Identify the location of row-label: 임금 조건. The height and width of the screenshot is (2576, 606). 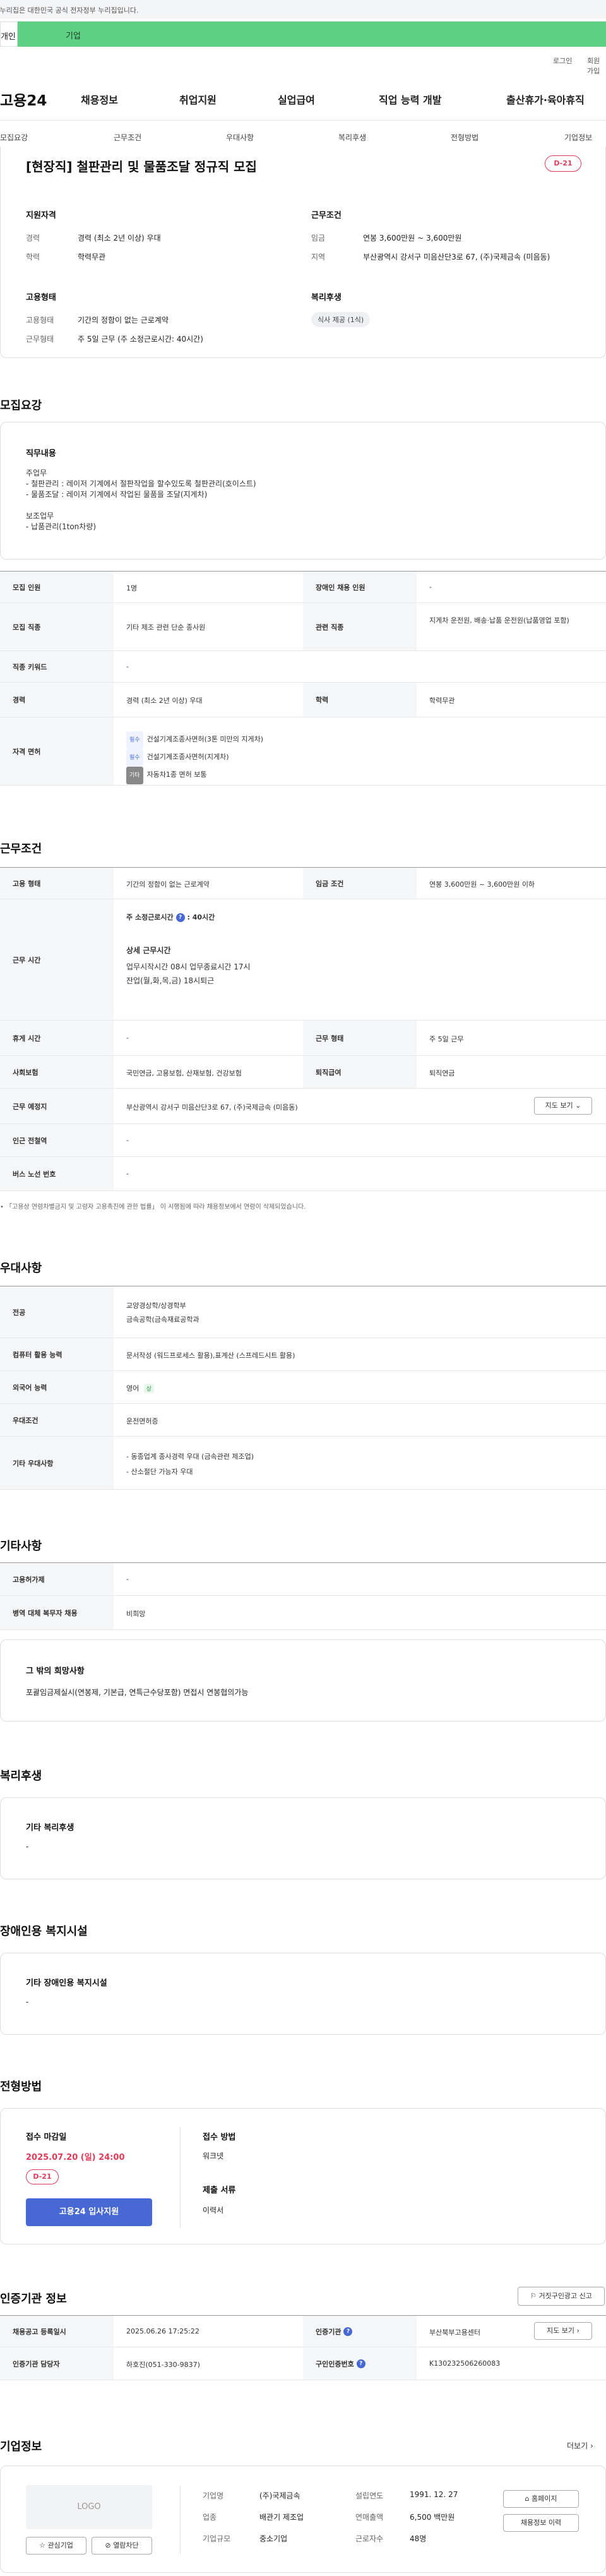
(360, 883).